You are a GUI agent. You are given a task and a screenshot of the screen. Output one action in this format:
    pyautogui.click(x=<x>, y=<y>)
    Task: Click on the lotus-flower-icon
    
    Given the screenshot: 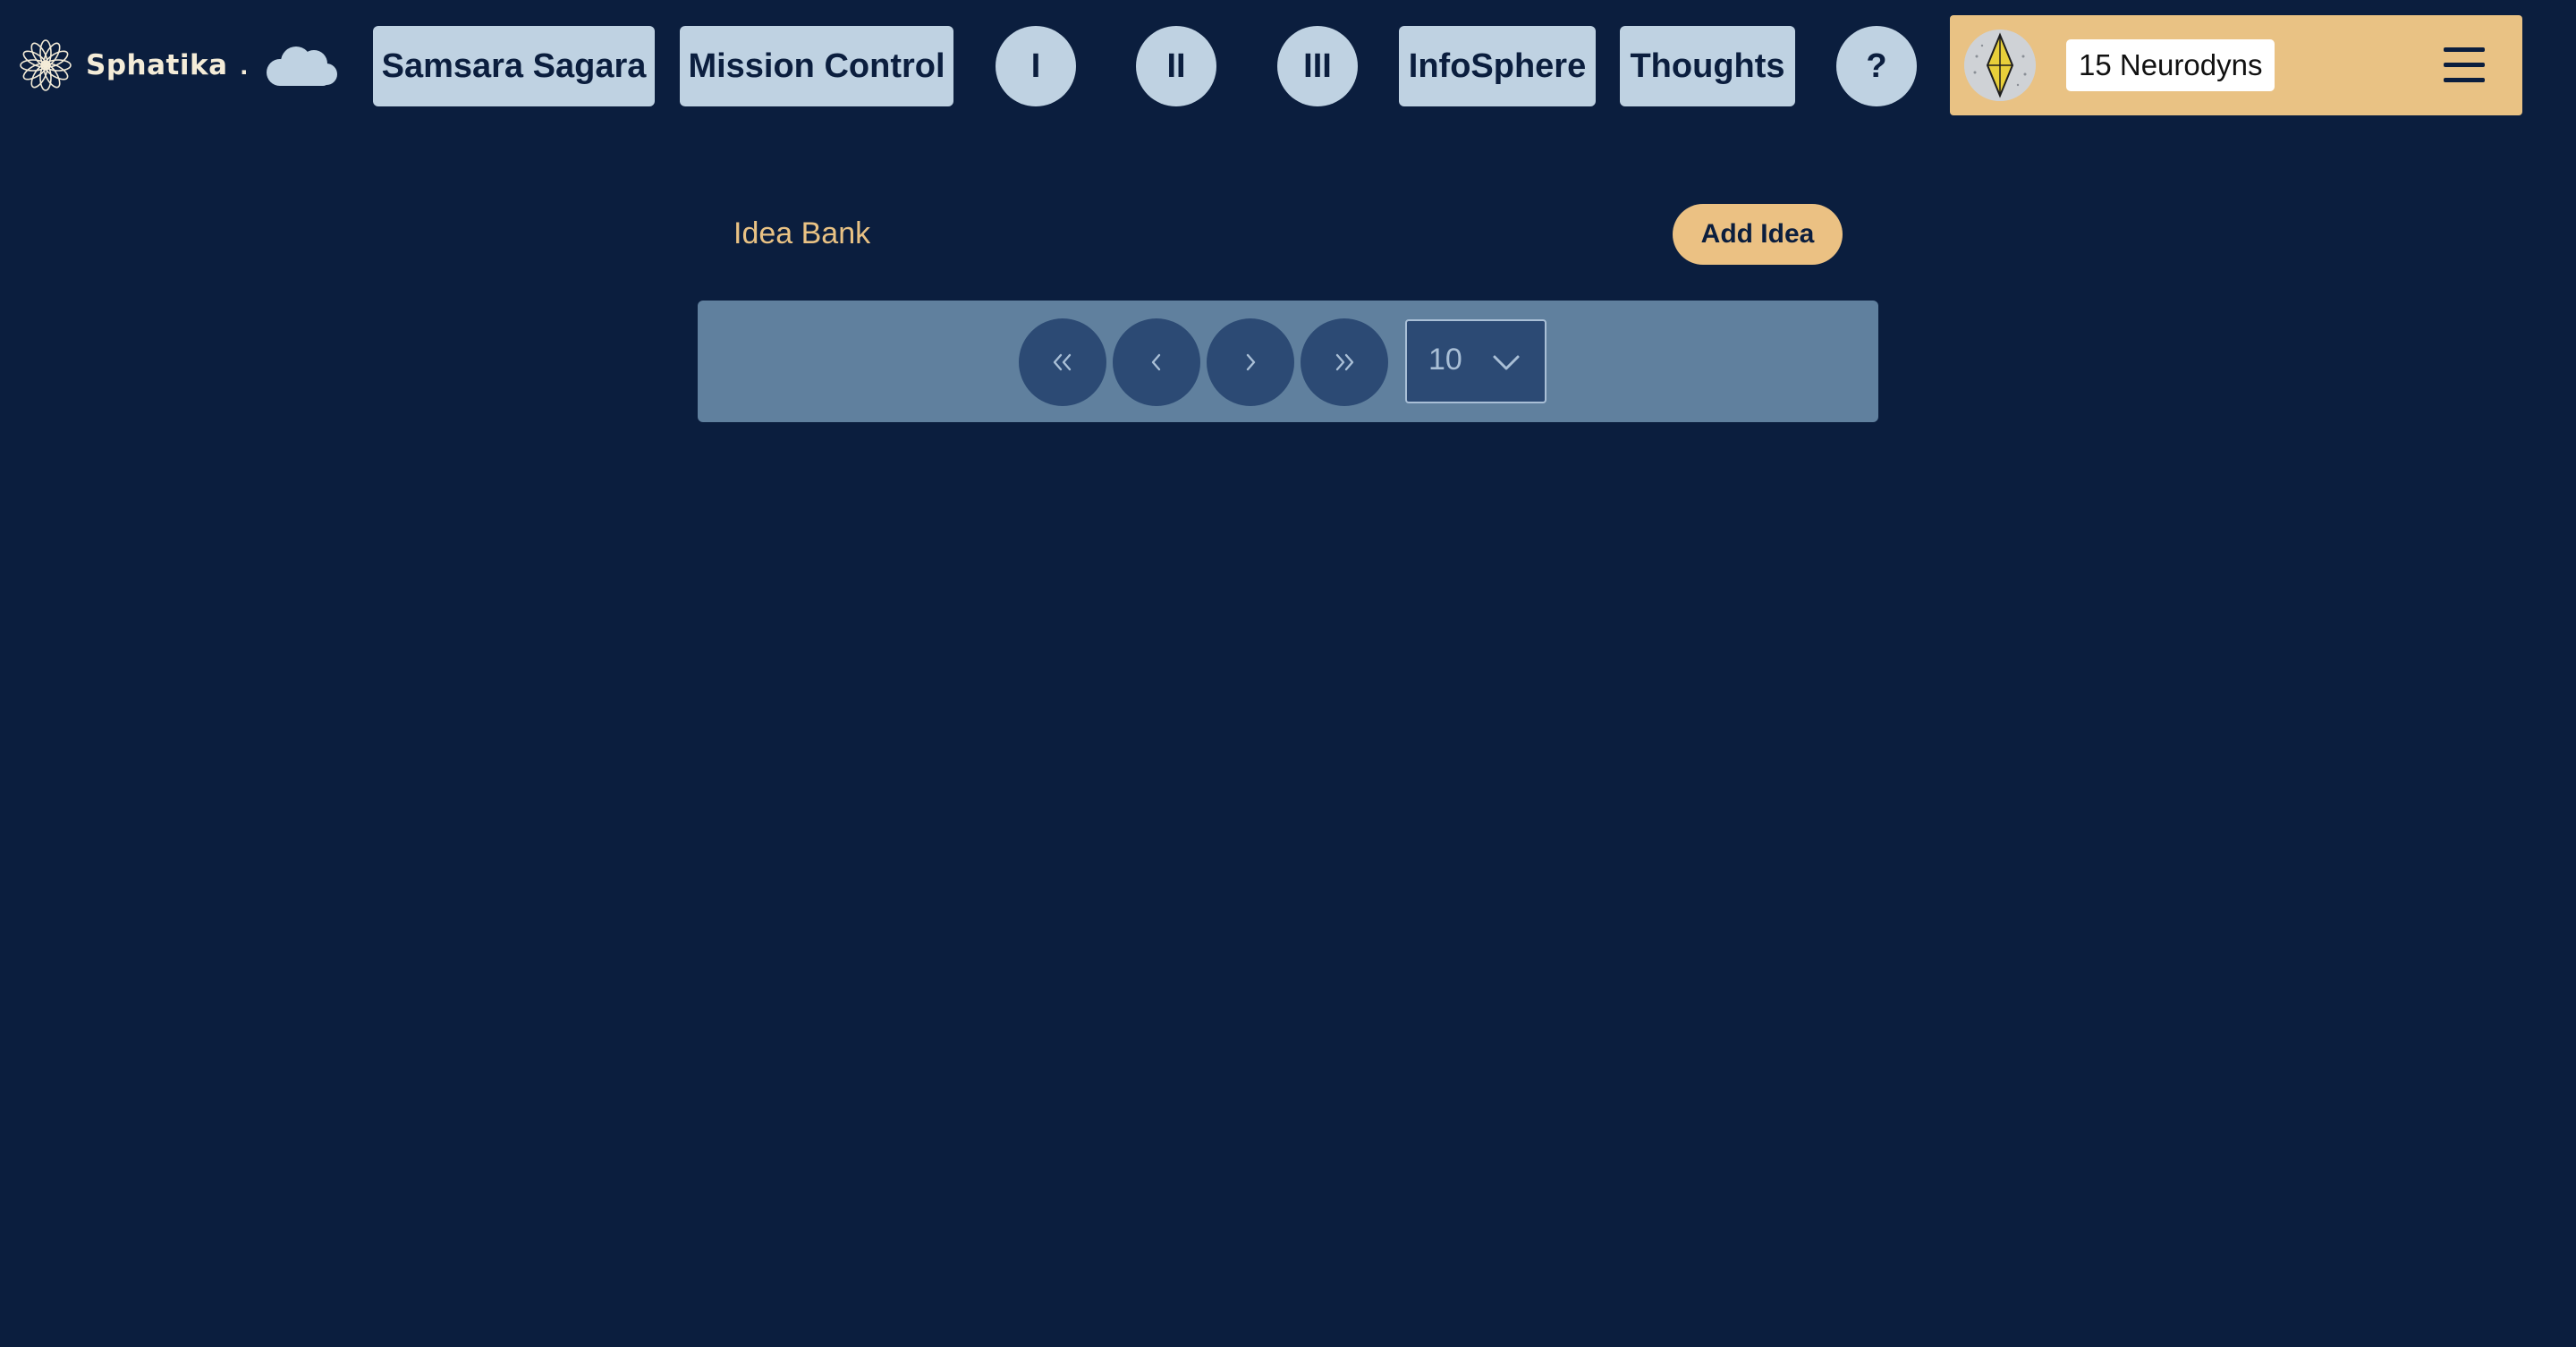 What is the action you would take?
    pyautogui.click(x=46, y=65)
    